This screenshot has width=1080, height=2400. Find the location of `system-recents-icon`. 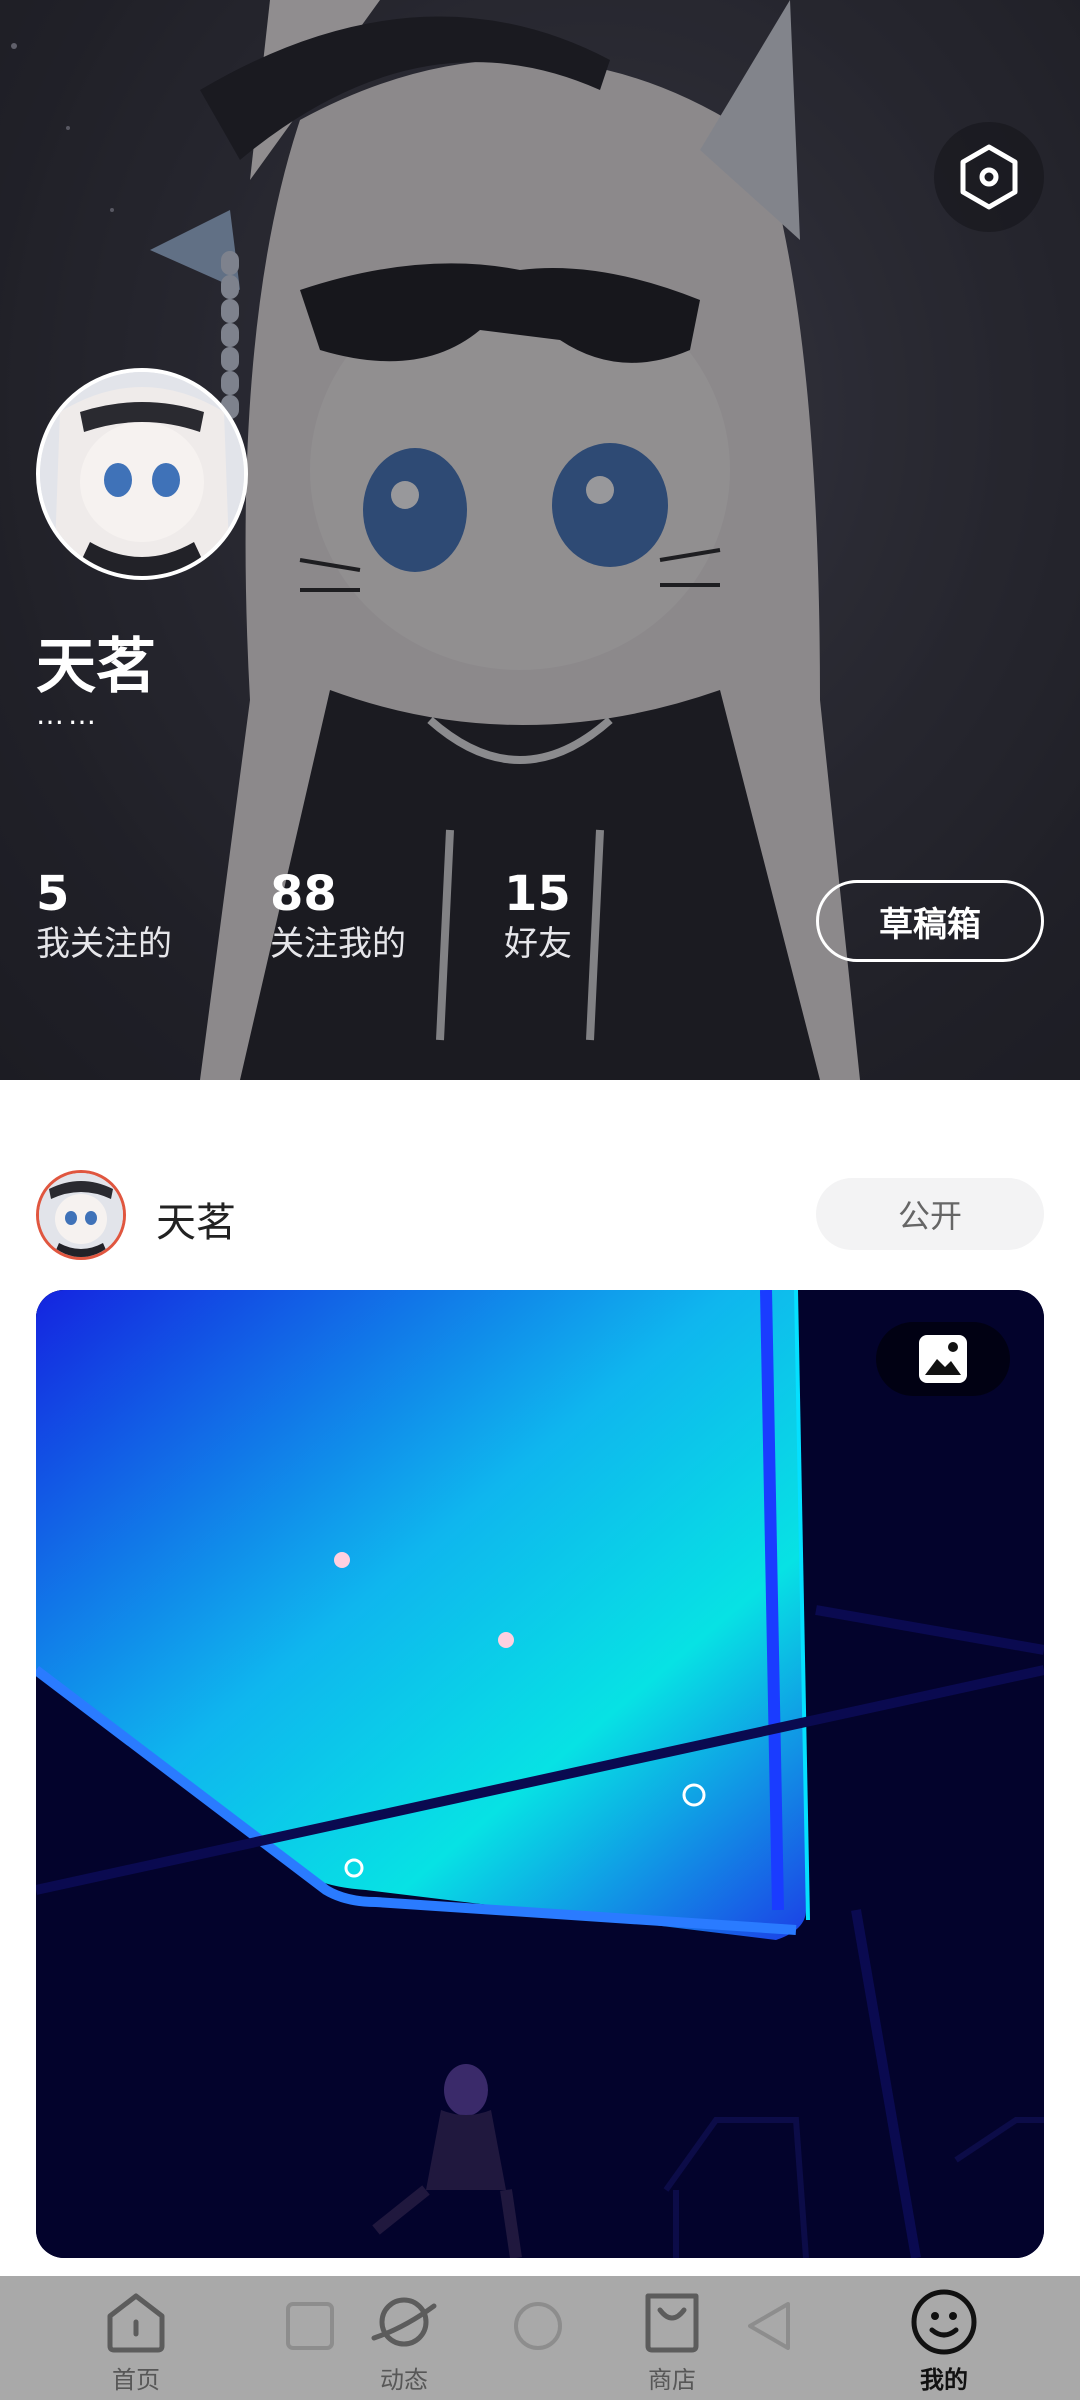

system-recents-icon is located at coordinates (310, 2326).